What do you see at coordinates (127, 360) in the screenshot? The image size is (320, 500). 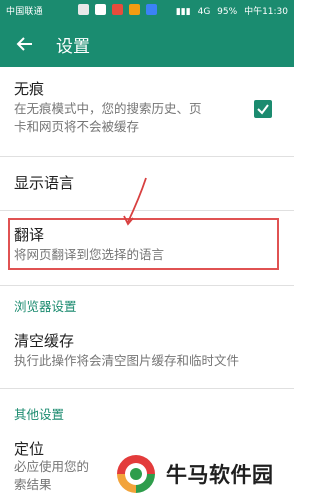 I see `setting-subtitle: 执行此操作将会清空图片缓存和临时文件` at bounding box center [127, 360].